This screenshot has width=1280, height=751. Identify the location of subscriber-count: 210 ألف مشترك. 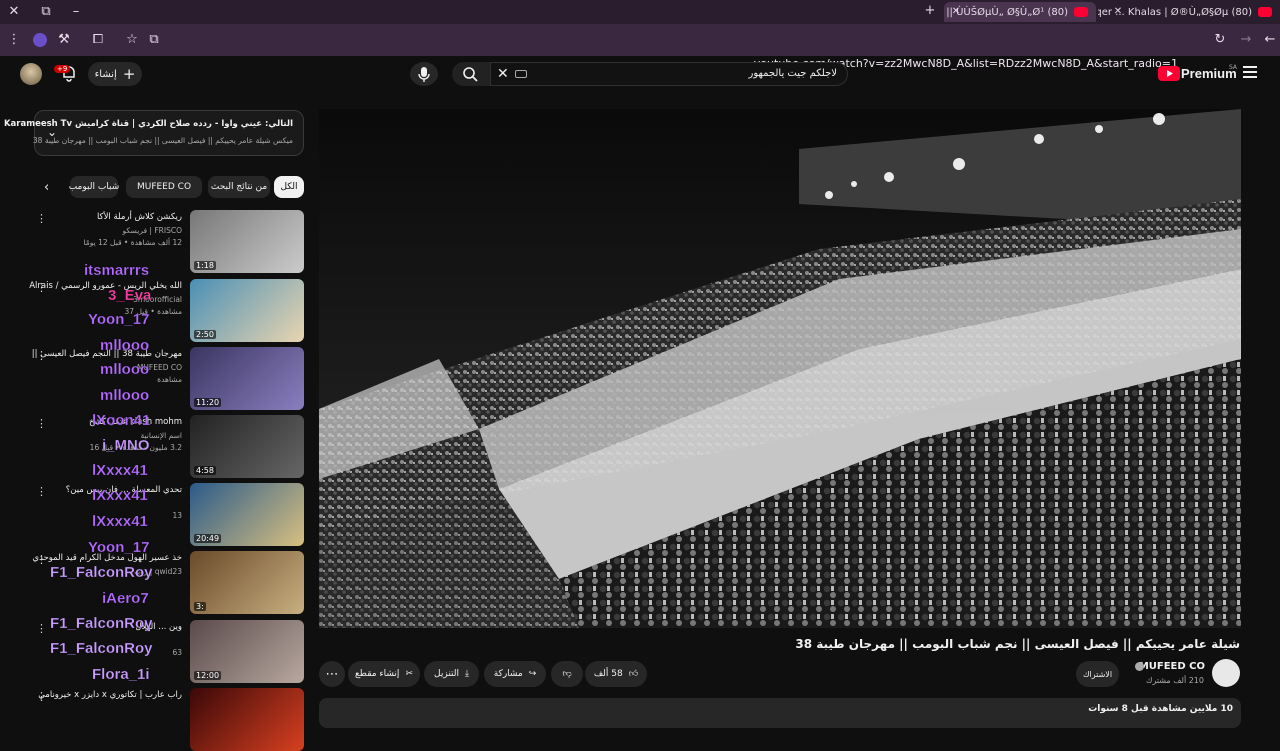
(1174, 680).